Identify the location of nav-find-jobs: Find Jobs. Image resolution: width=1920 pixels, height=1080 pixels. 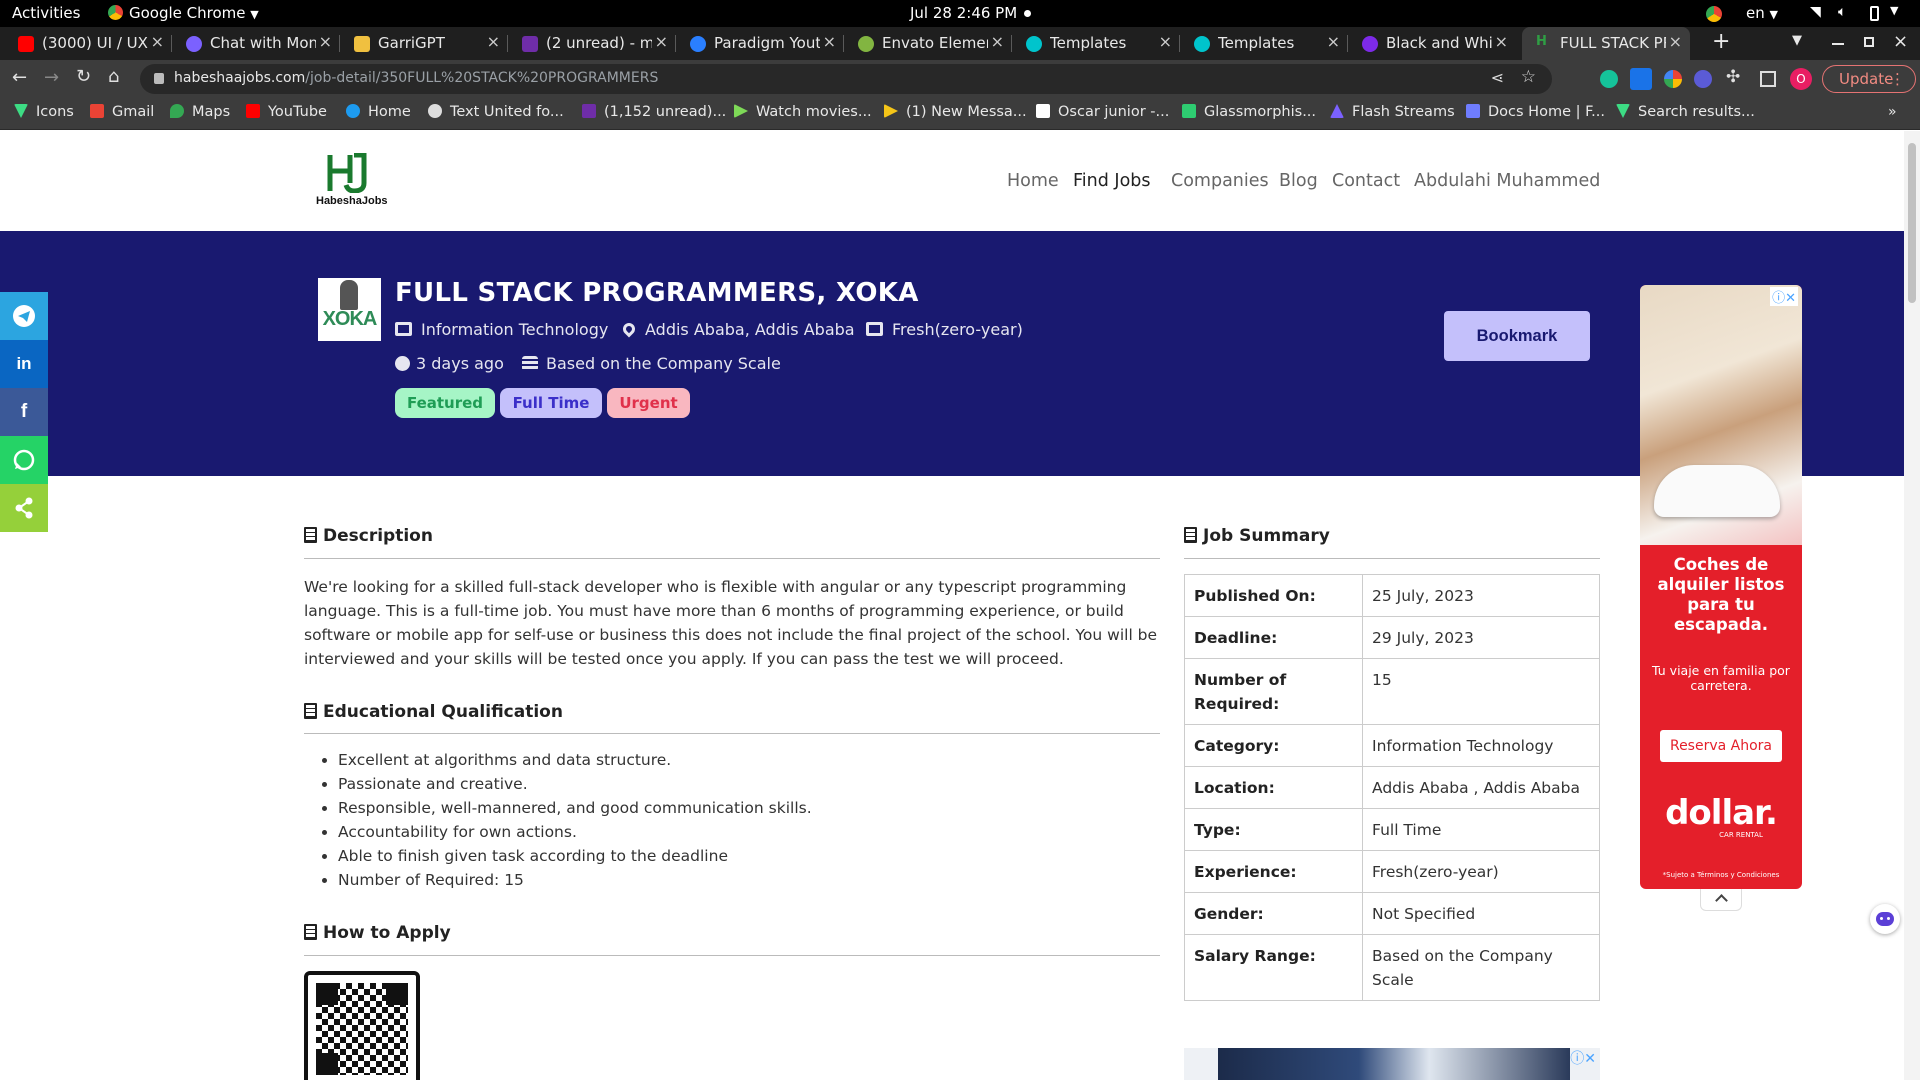
(1112, 181).